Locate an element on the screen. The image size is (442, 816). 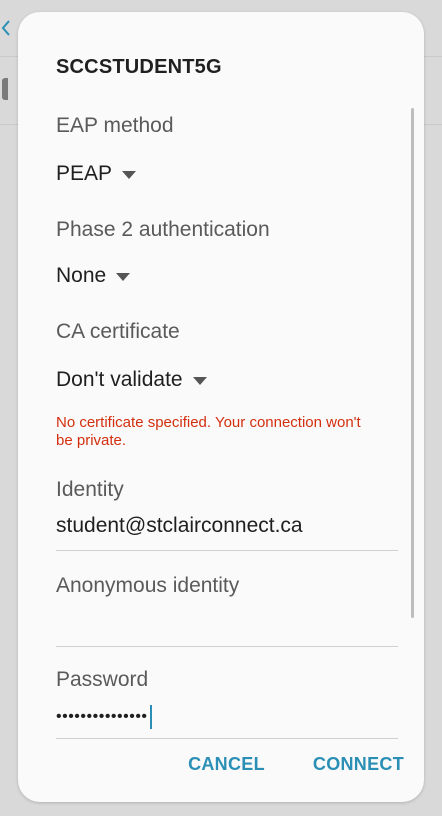
dialog-actions: CANCEL CONNECT is located at coordinates (296, 764).